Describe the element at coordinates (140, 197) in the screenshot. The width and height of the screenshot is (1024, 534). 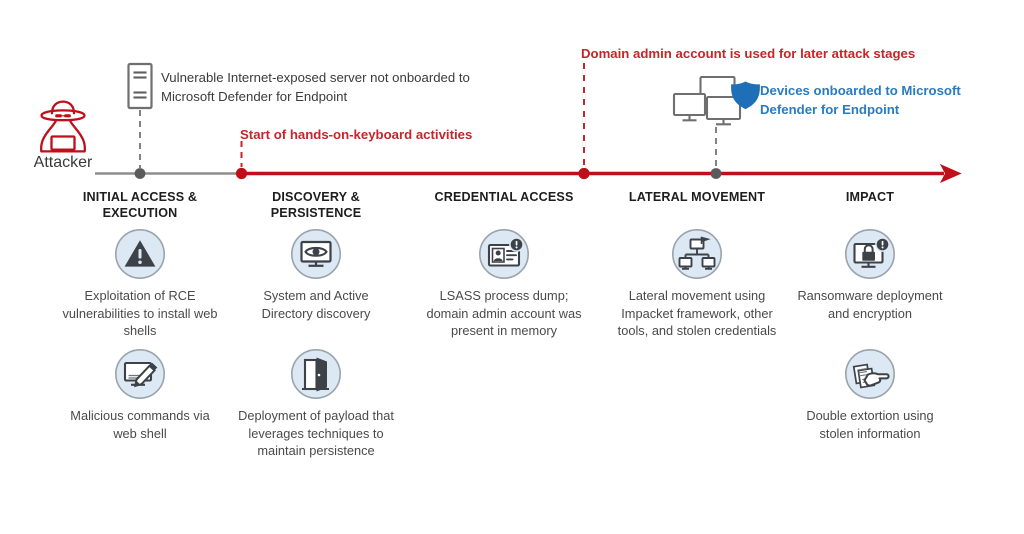
I see `stage-label-line1: INITIAL ACCESS &` at that location.